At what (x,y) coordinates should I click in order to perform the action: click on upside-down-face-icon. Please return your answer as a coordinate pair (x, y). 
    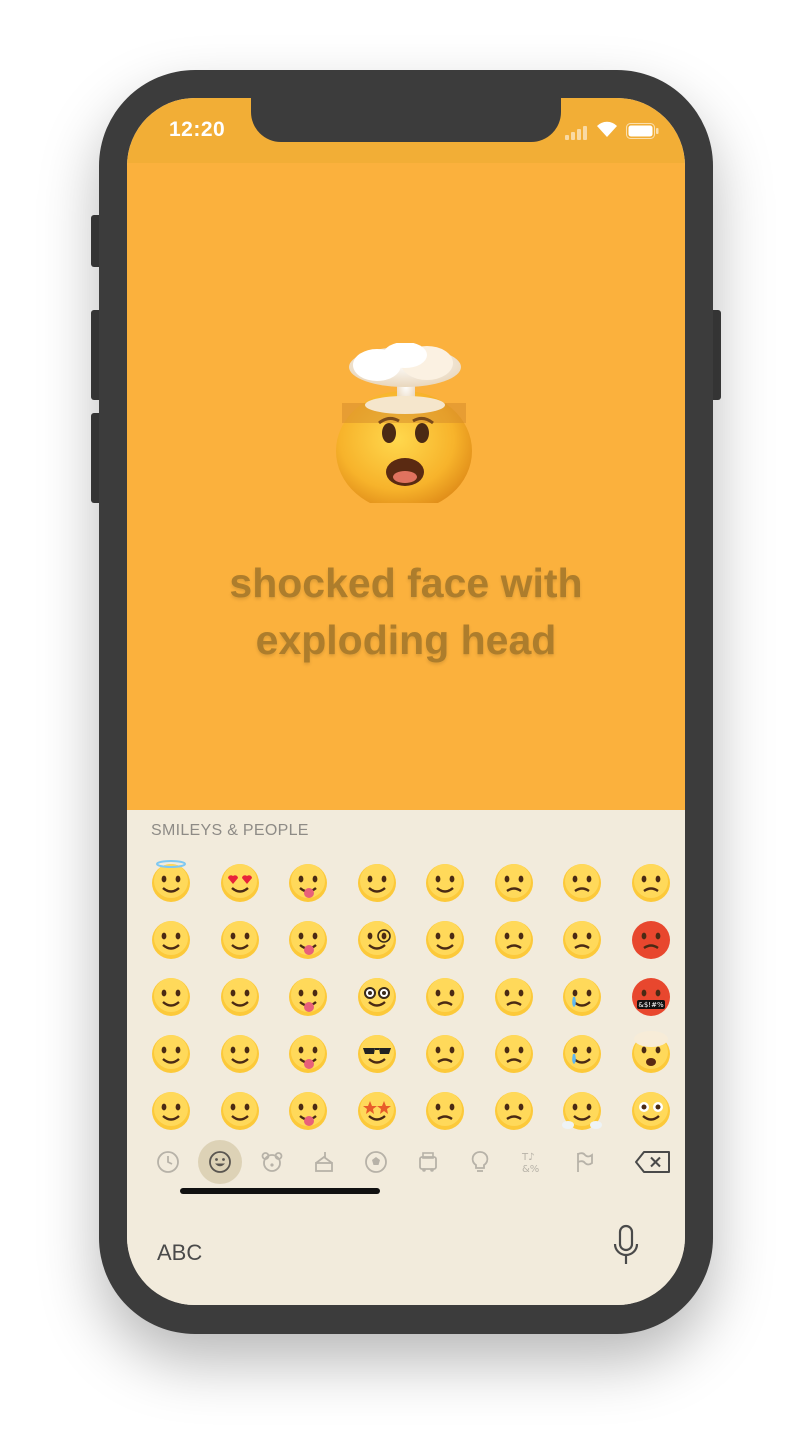
    Looking at the image, I should click on (171, 995).